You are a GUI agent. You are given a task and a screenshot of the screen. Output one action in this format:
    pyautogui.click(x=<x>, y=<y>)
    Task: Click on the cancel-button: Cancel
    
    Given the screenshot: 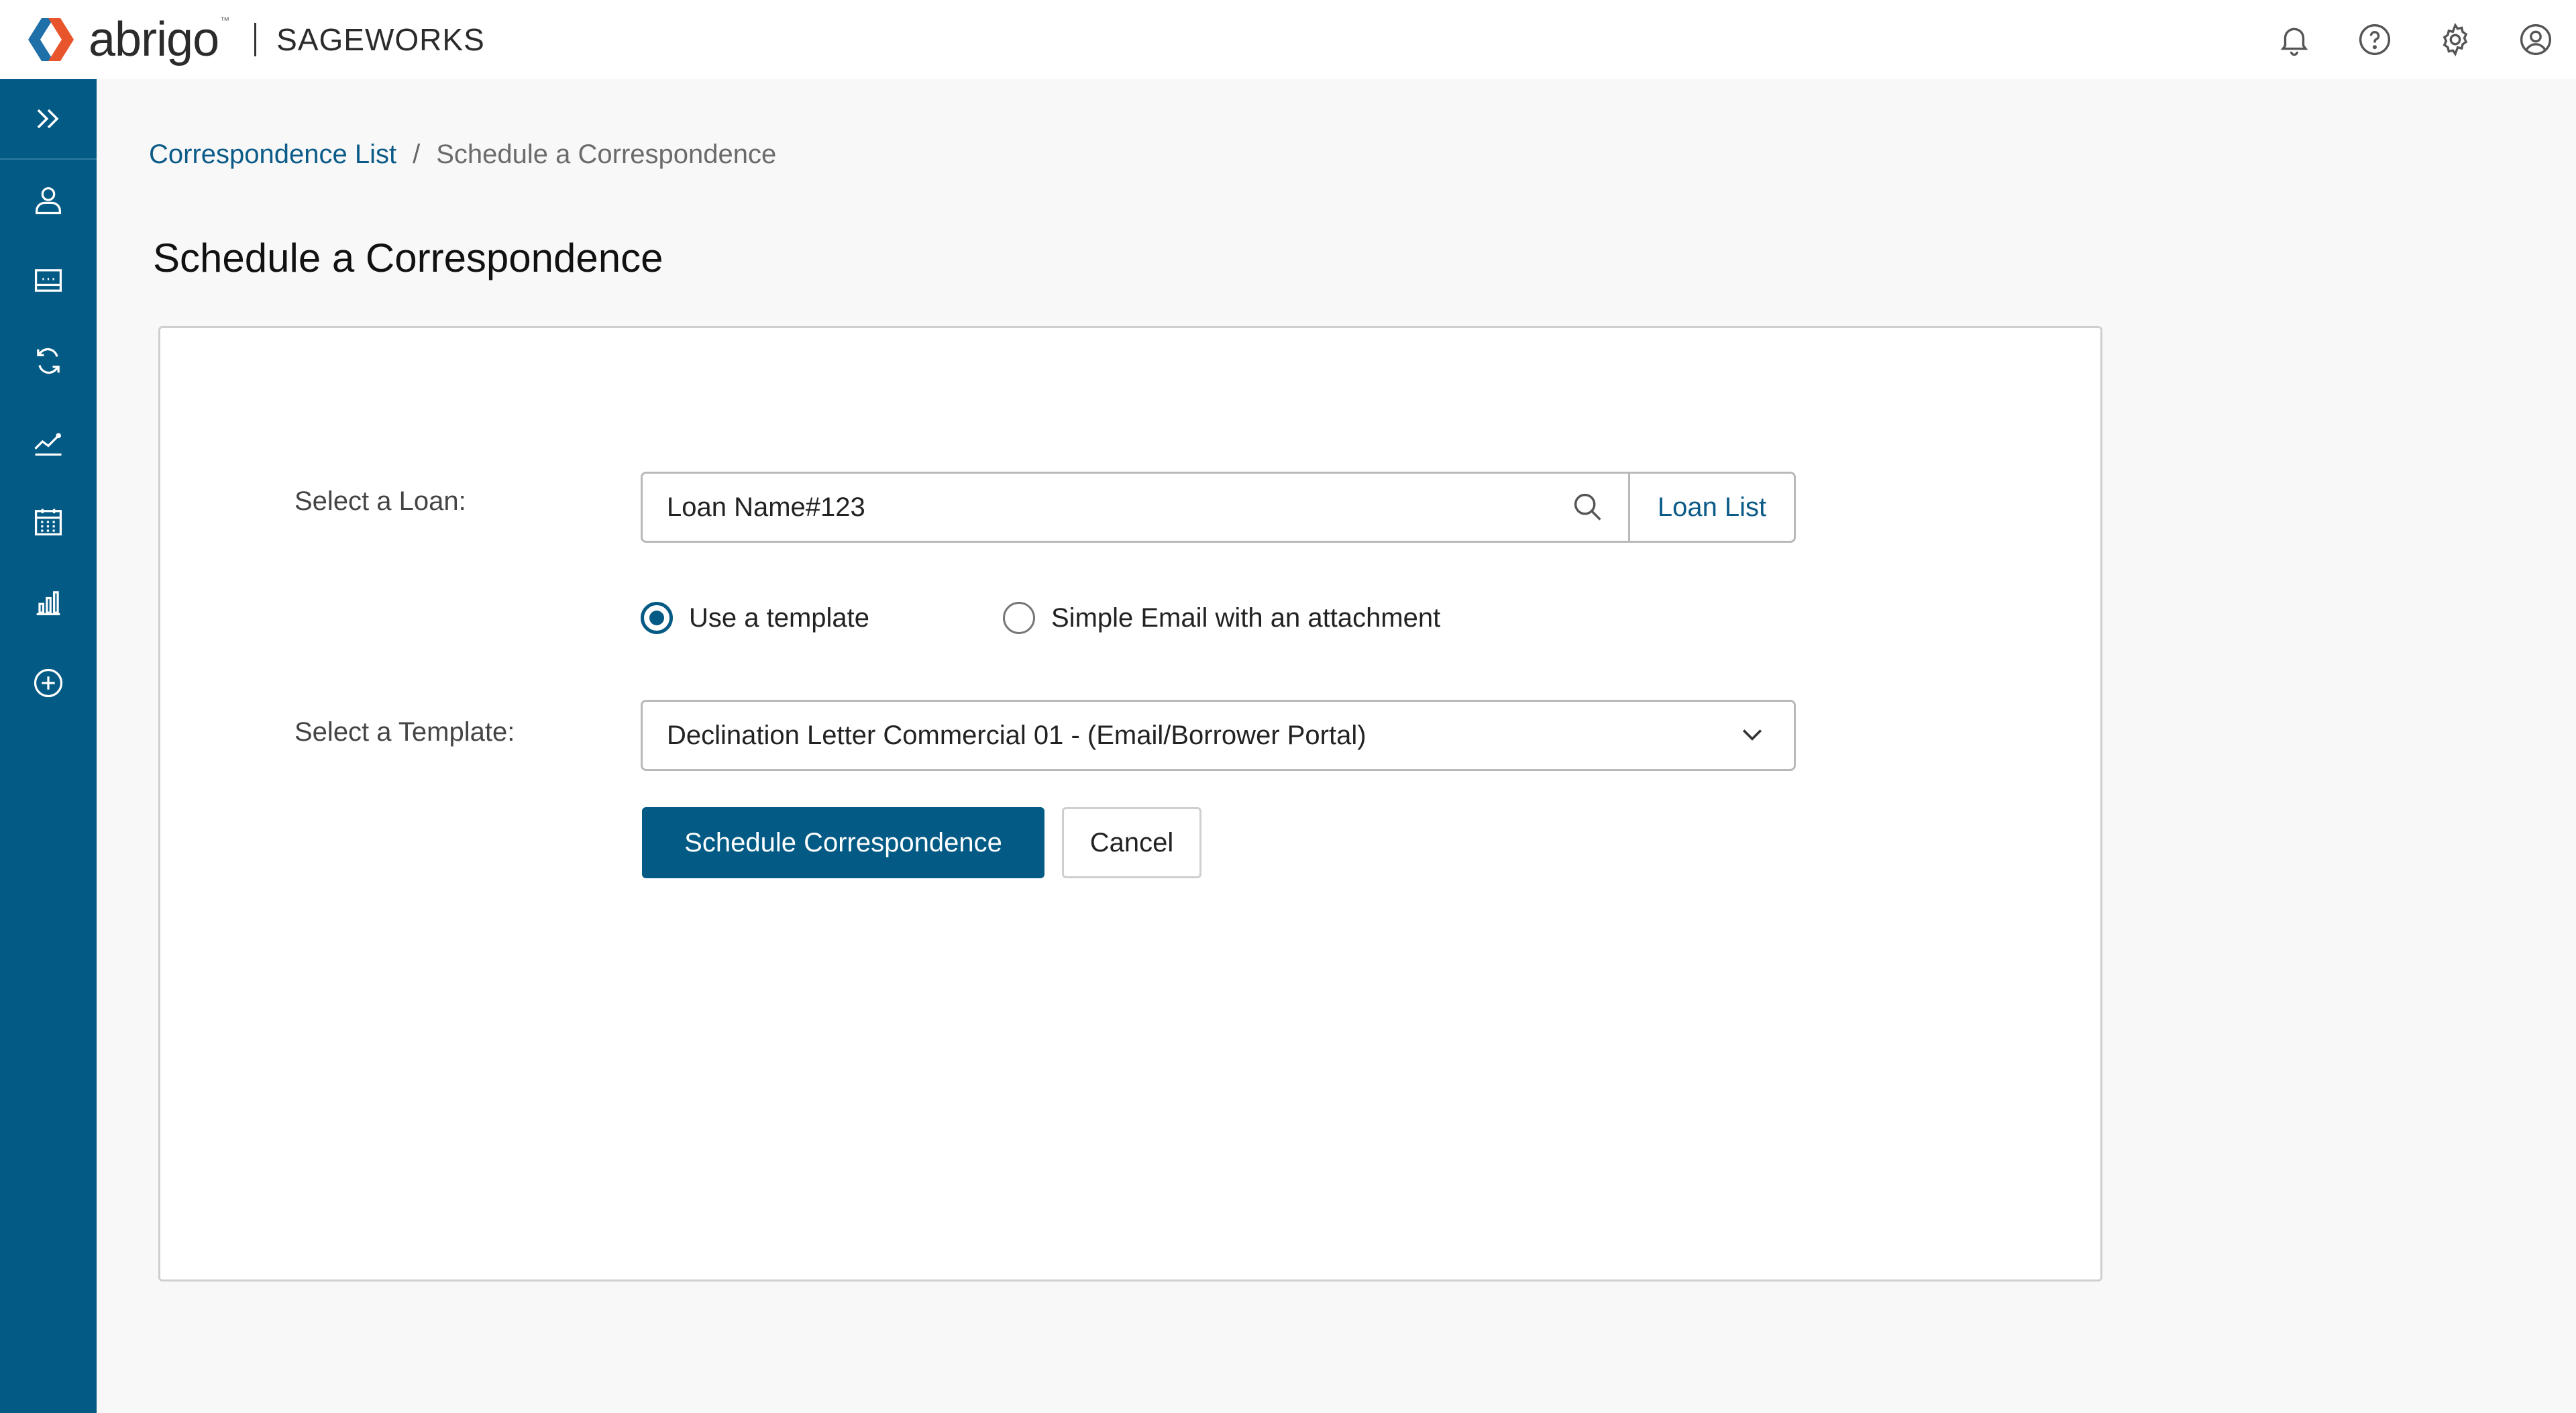 What is the action you would take?
    pyautogui.click(x=1131, y=842)
    